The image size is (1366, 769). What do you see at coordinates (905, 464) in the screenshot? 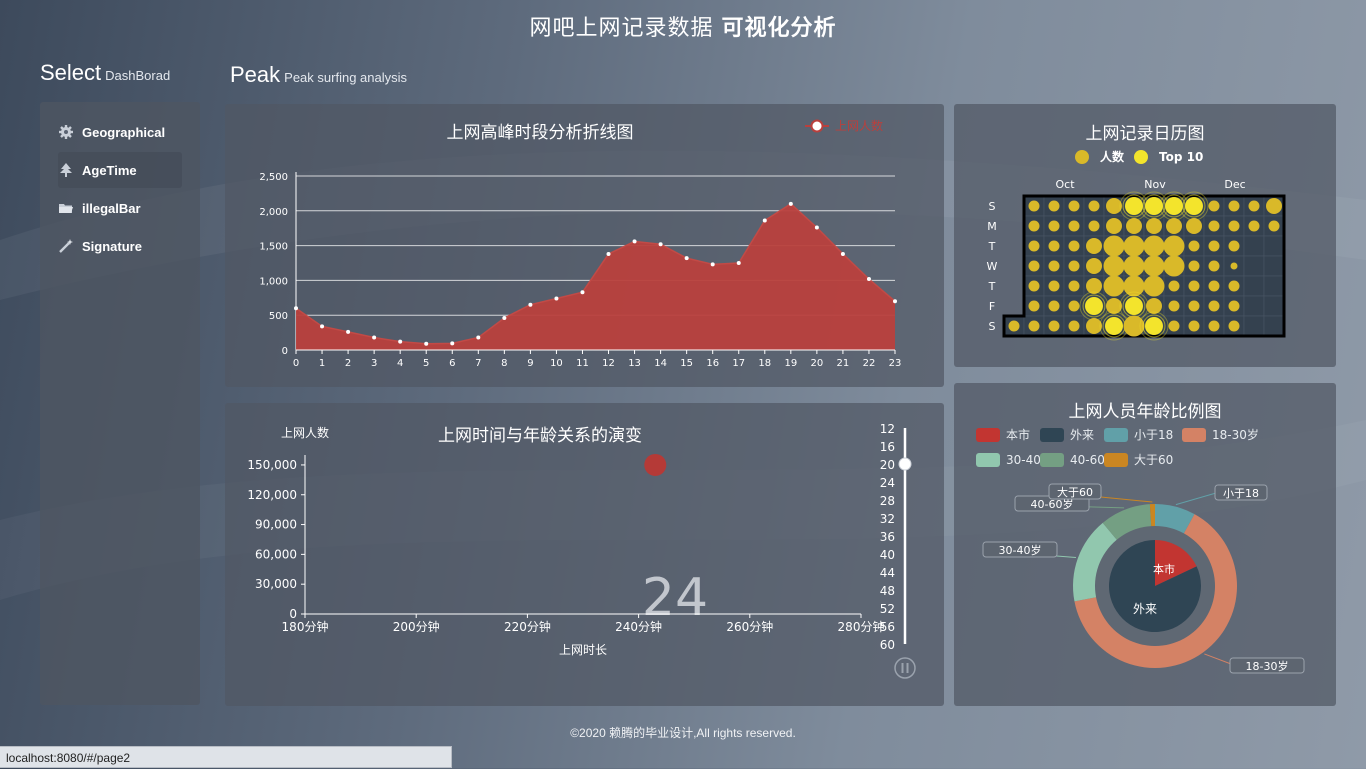
I see `timeline-handle` at bounding box center [905, 464].